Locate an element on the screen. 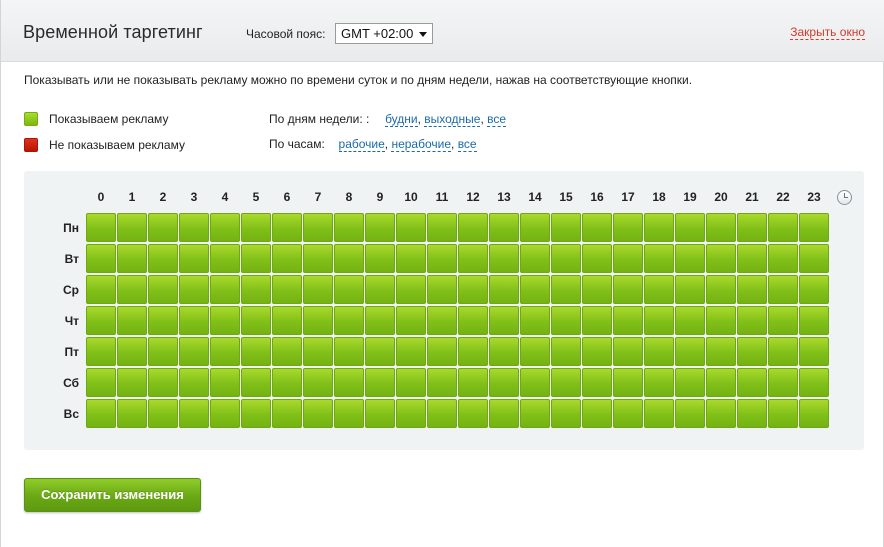 The width and height of the screenshot is (884, 547). weekends-link: выходные is located at coordinates (452, 119).